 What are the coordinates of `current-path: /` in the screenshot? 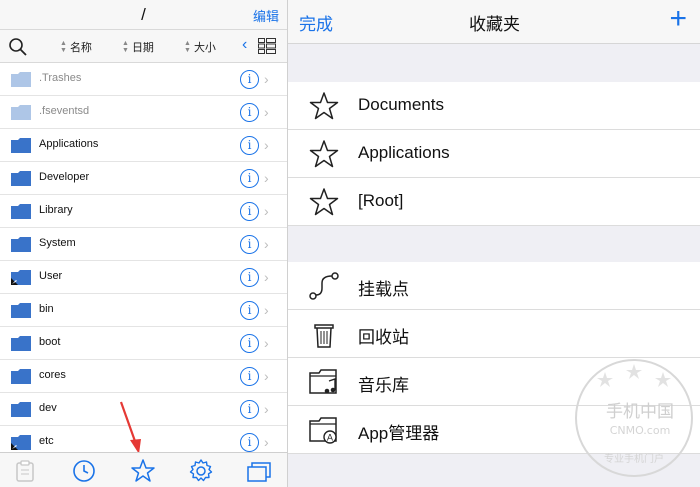 It's located at (143, 14).